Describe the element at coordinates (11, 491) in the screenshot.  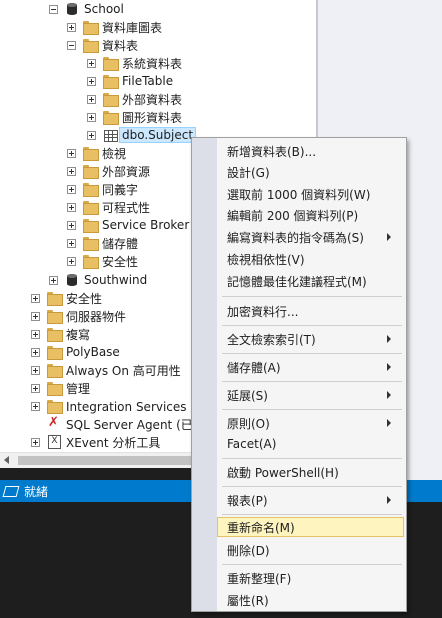
I see `status-ready-icon` at that location.